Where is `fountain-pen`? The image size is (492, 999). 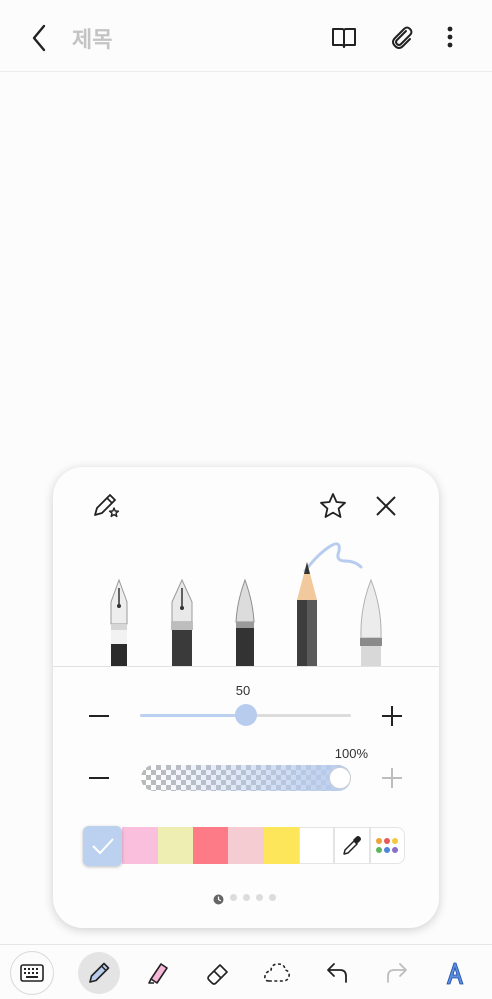
fountain-pen is located at coordinates (119, 622).